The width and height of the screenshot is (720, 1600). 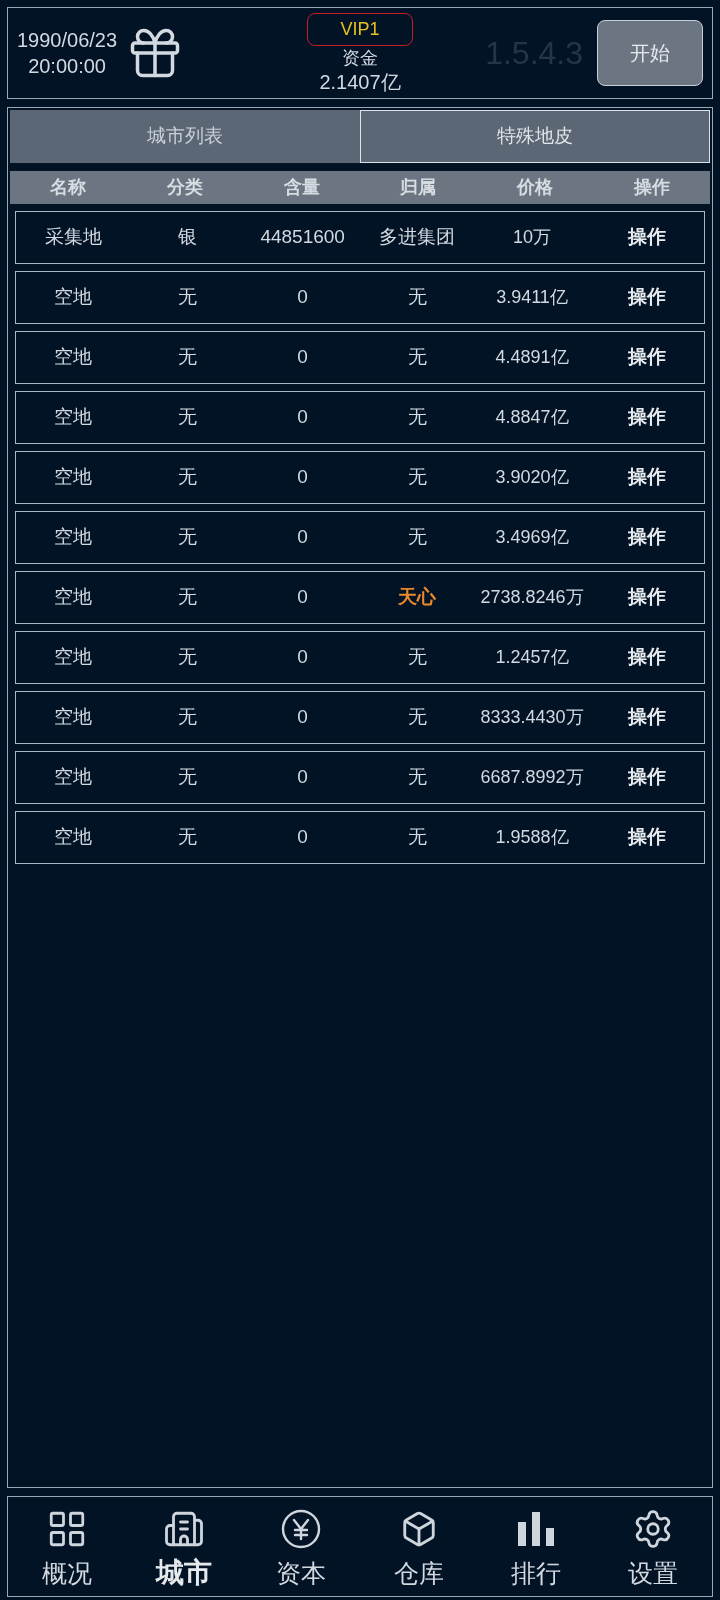 What do you see at coordinates (532, 357) in the screenshot?
I see `table-cell-text: 4.4891亿` at bounding box center [532, 357].